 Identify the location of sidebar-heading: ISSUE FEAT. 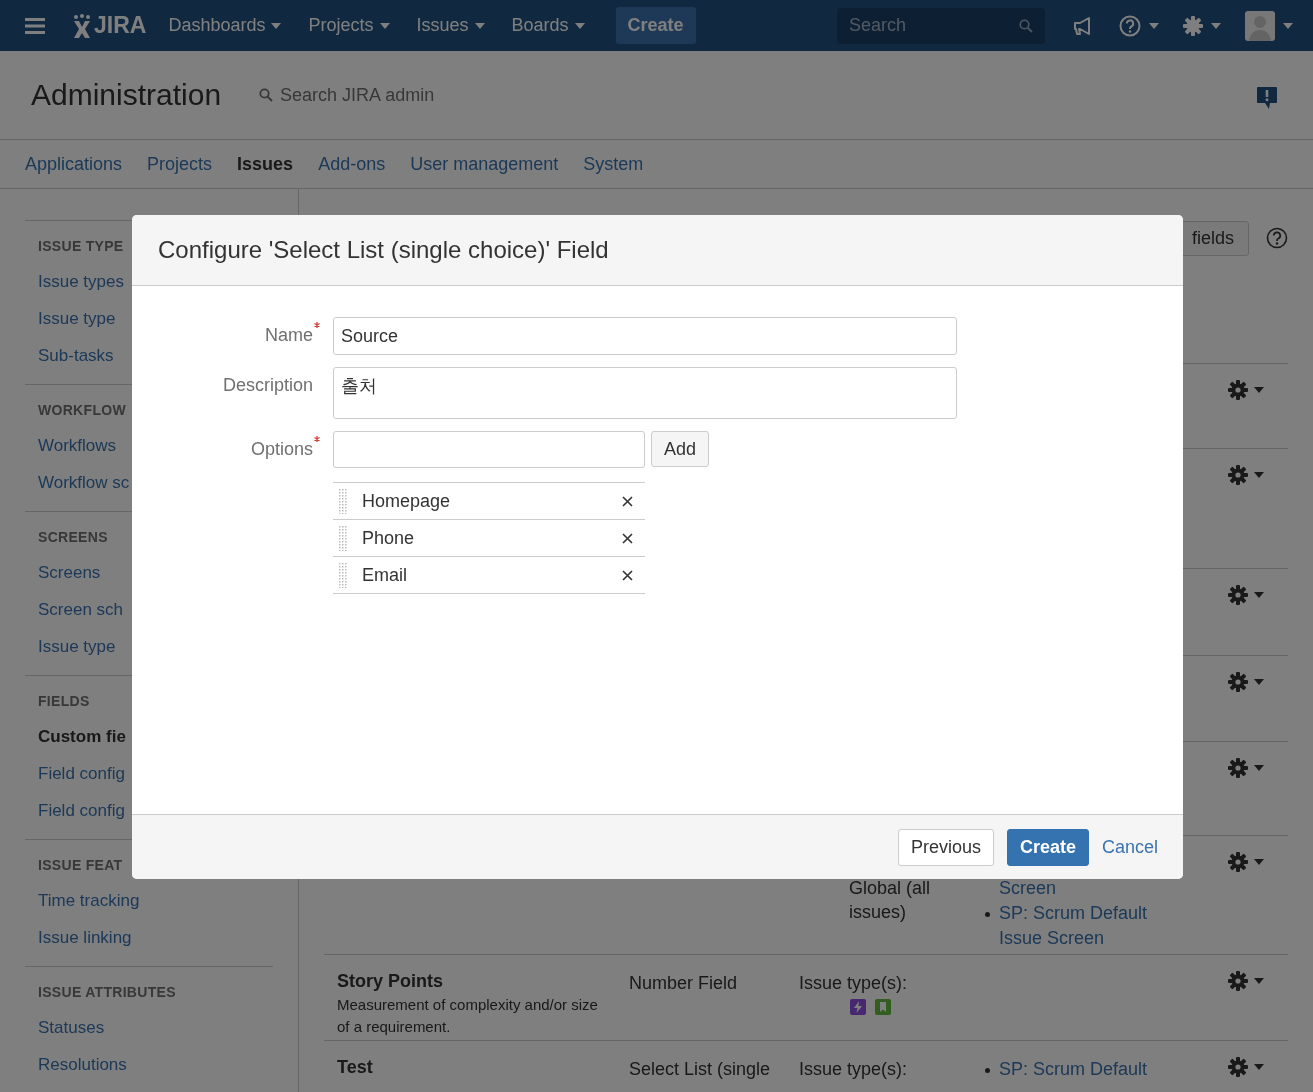
(80, 865).